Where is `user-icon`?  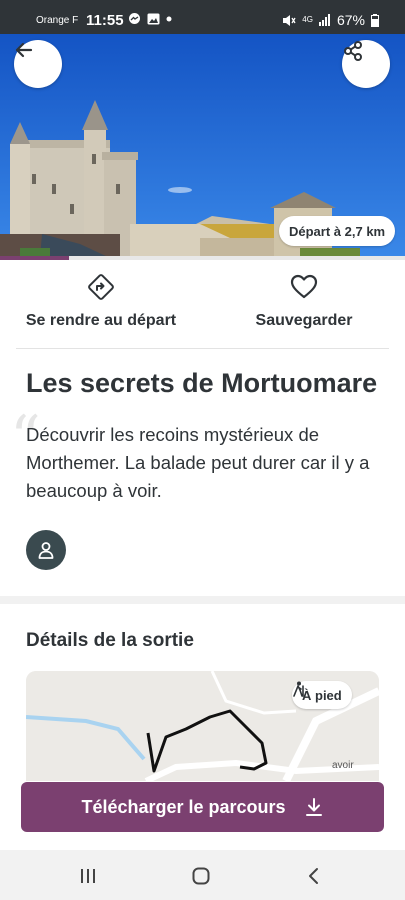 user-icon is located at coordinates (46, 550).